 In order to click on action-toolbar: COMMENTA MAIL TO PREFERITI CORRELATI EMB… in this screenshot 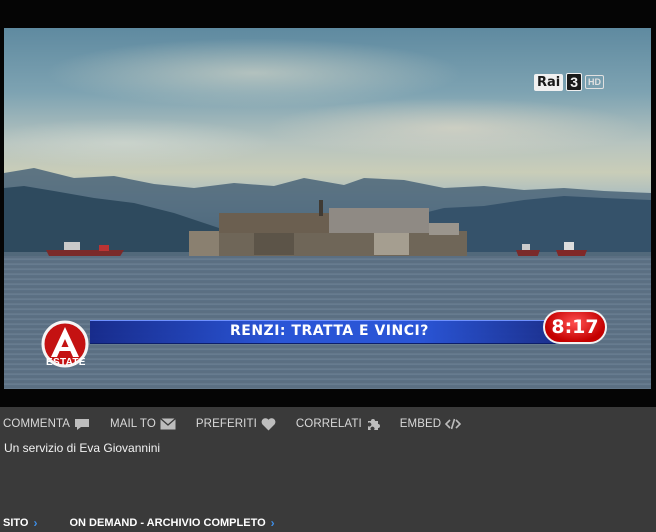, I will do `click(242, 424)`.